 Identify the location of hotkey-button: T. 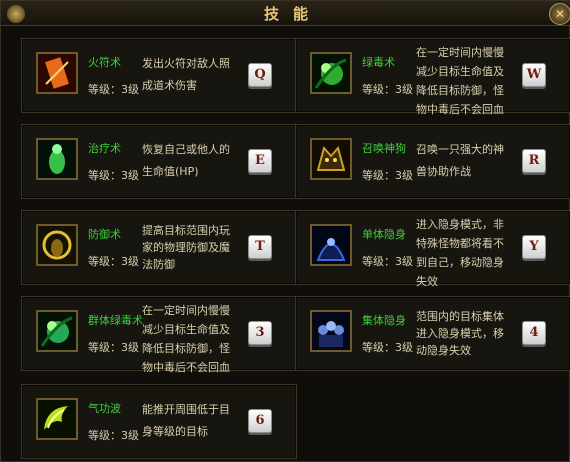
(260, 247).